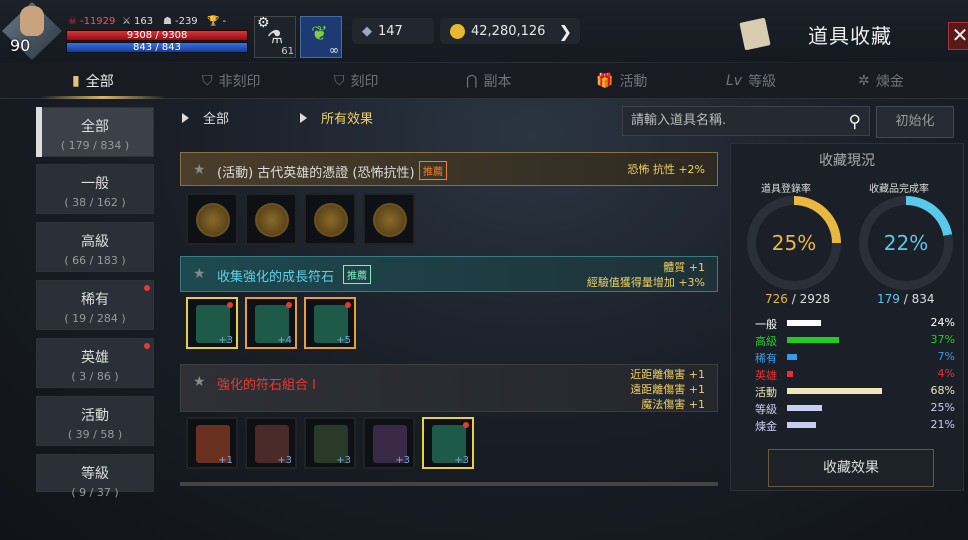  Describe the element at coordinates (336, 117) in the screenshot. I see `effect-filter: 所有效果` at that location.